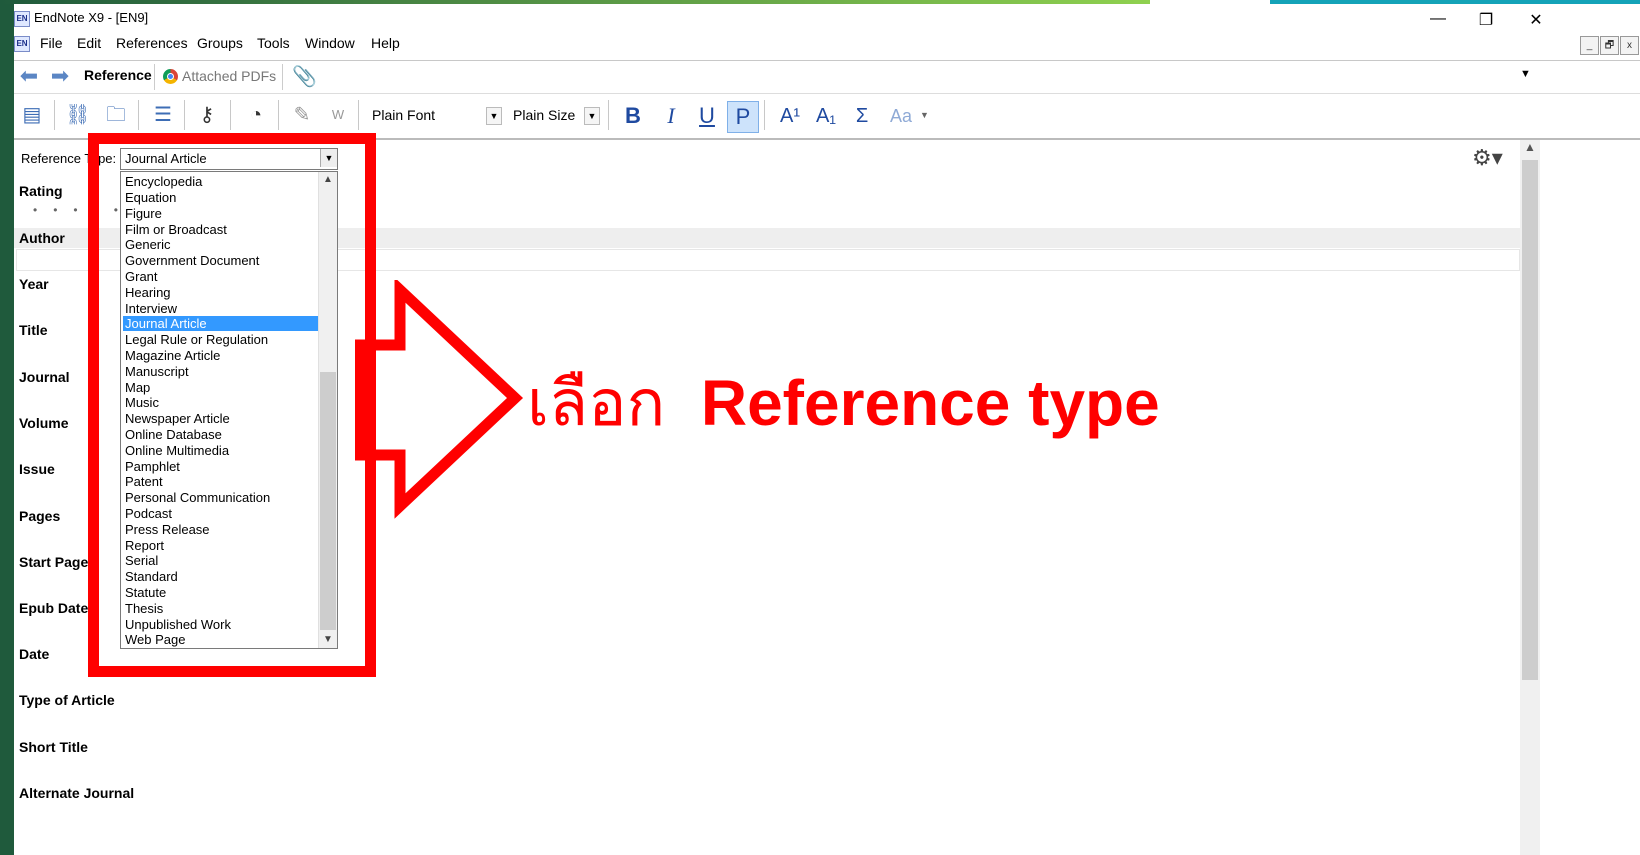 The height and width of the screenshot is (855, 1640). What do you see at coordinates (7, 427) in the screenshot?
I see `left-edge-decoration` at bounding box center [7, 427].